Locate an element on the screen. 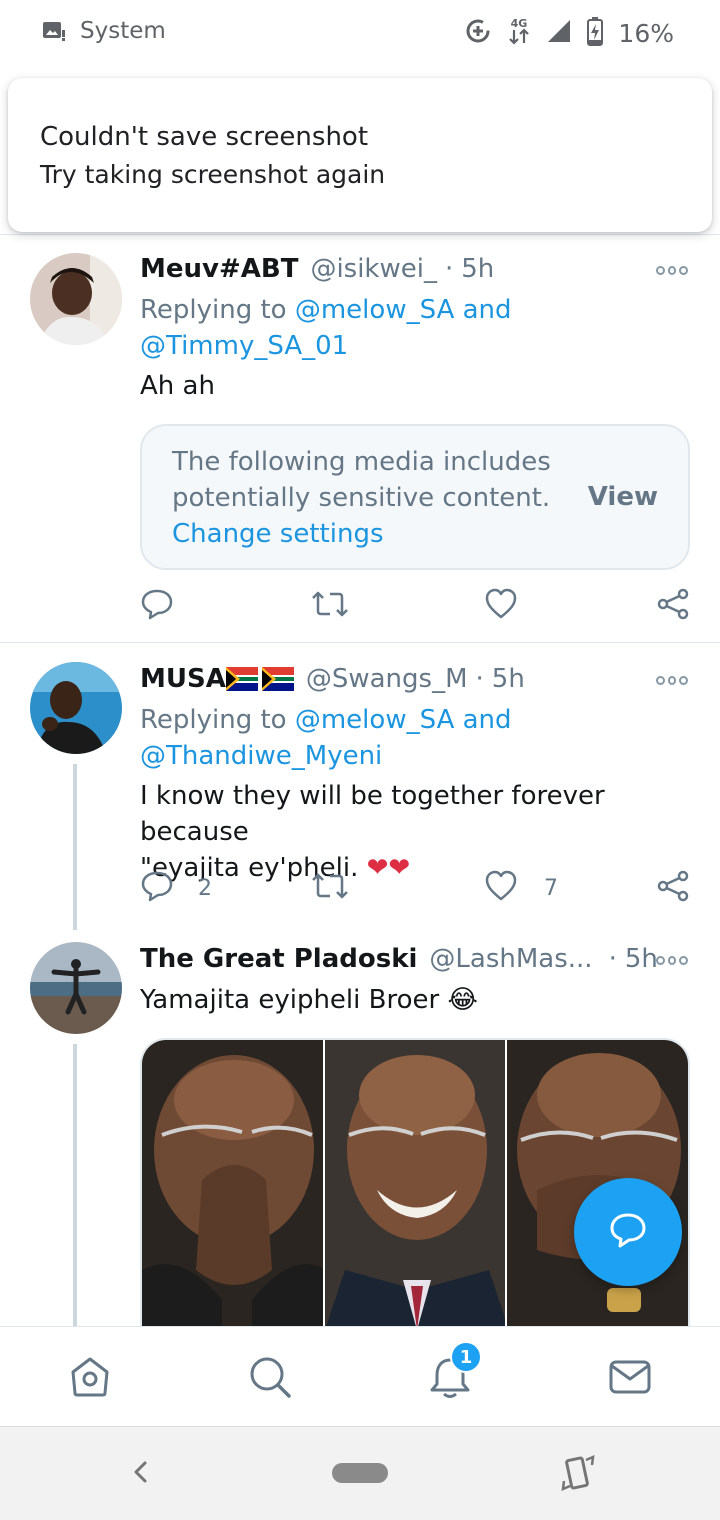  media-panel-right is located at coordinates (597, 1184).